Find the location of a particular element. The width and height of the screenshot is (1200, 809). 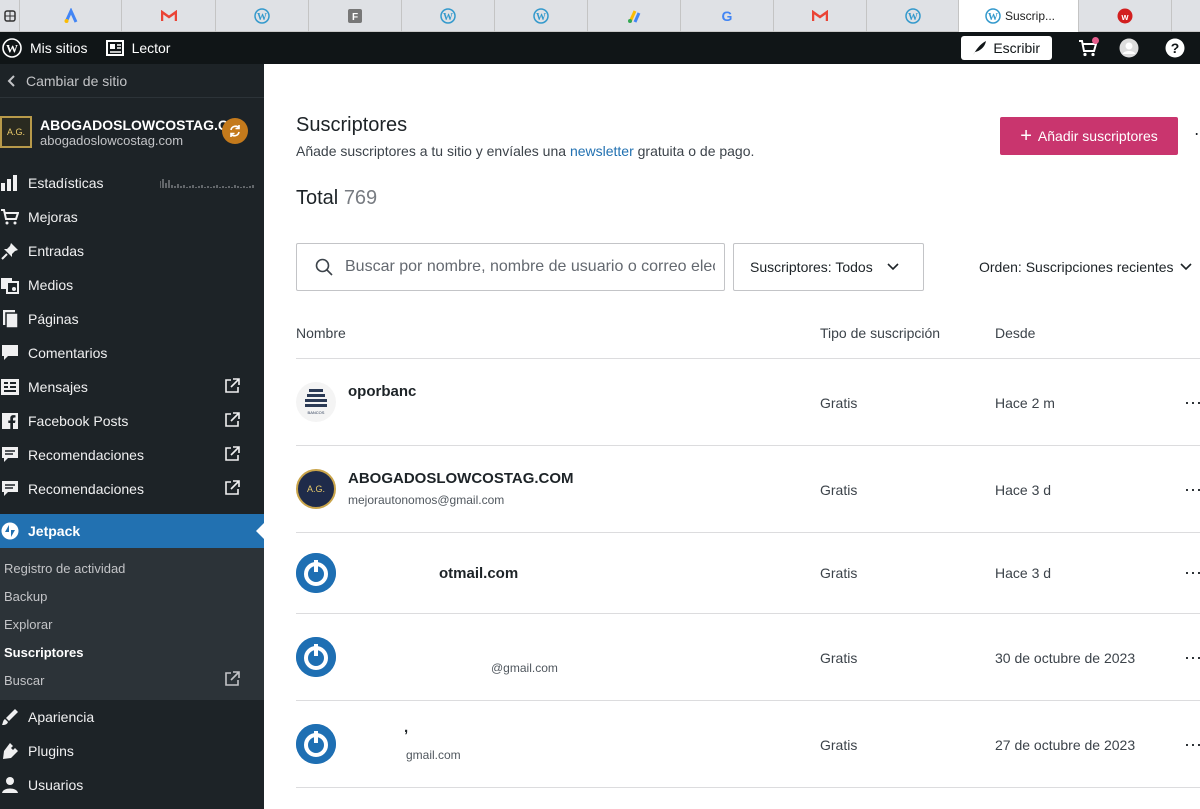

submenu-item-backup: Backup is located at coordinates (132, 596).